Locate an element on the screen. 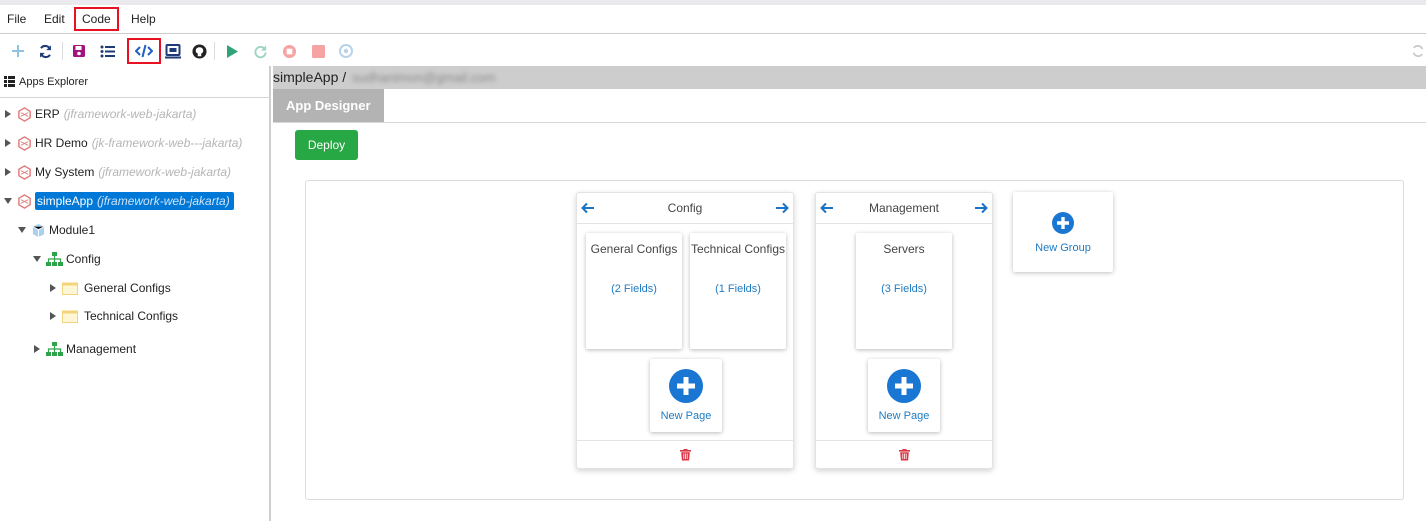  restart-button is located at coordinates (260, 51).